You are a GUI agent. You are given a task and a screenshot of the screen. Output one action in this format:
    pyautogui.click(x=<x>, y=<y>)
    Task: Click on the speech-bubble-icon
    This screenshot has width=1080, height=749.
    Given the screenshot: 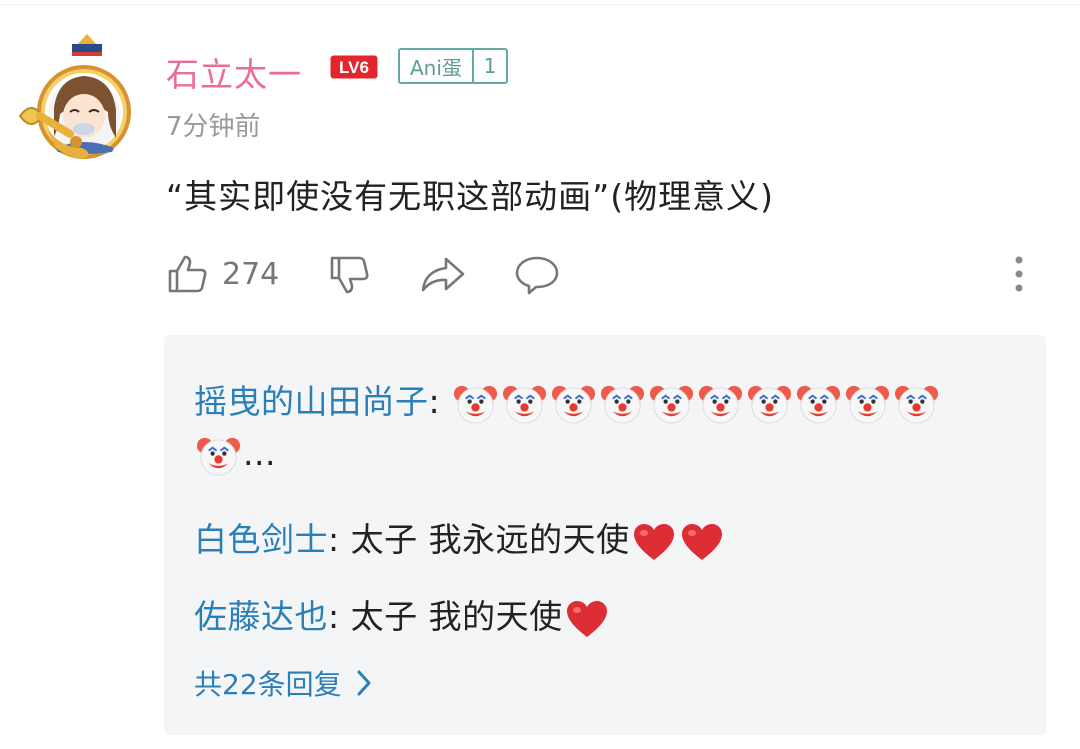 What is the action you would take?
    pyautogui.click(x=537, y=275)
    